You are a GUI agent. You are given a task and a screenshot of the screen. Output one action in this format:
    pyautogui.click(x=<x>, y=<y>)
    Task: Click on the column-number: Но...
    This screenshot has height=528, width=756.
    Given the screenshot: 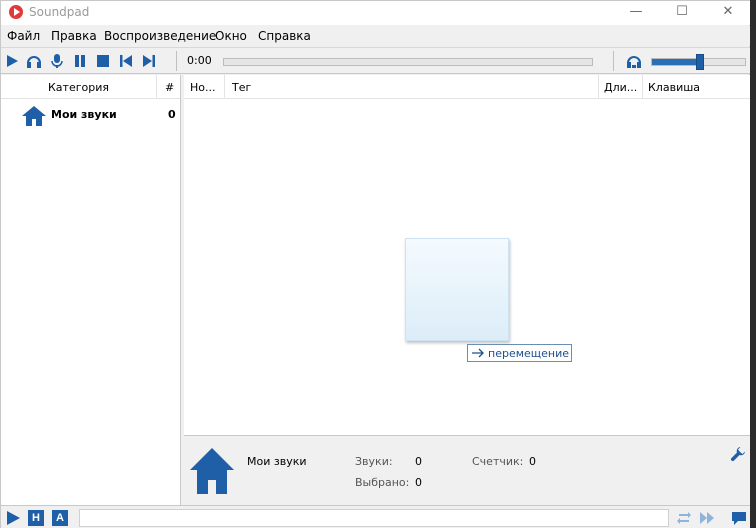 What is the action you would take?
    pyautogui.click(x=203, y=87)
    